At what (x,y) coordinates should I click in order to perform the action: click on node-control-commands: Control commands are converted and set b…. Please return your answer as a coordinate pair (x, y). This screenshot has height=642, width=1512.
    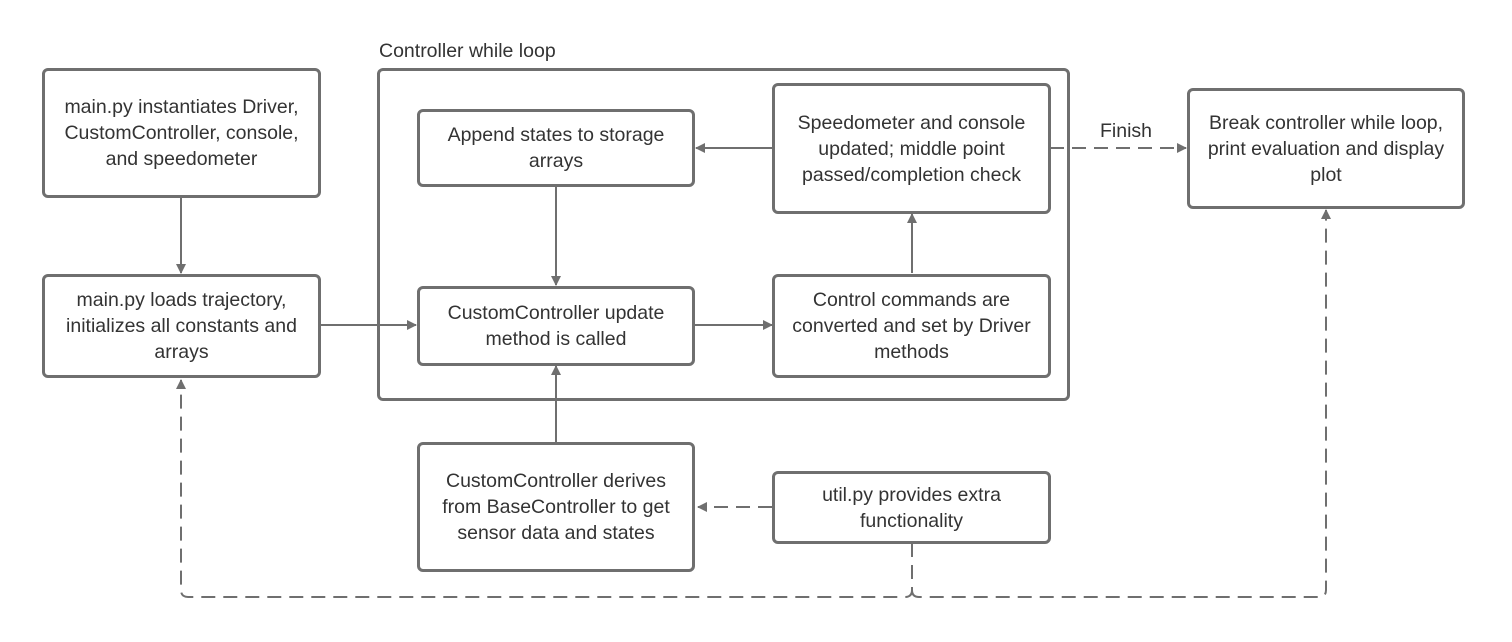
    Looking at the image, I should click on (911, 326).